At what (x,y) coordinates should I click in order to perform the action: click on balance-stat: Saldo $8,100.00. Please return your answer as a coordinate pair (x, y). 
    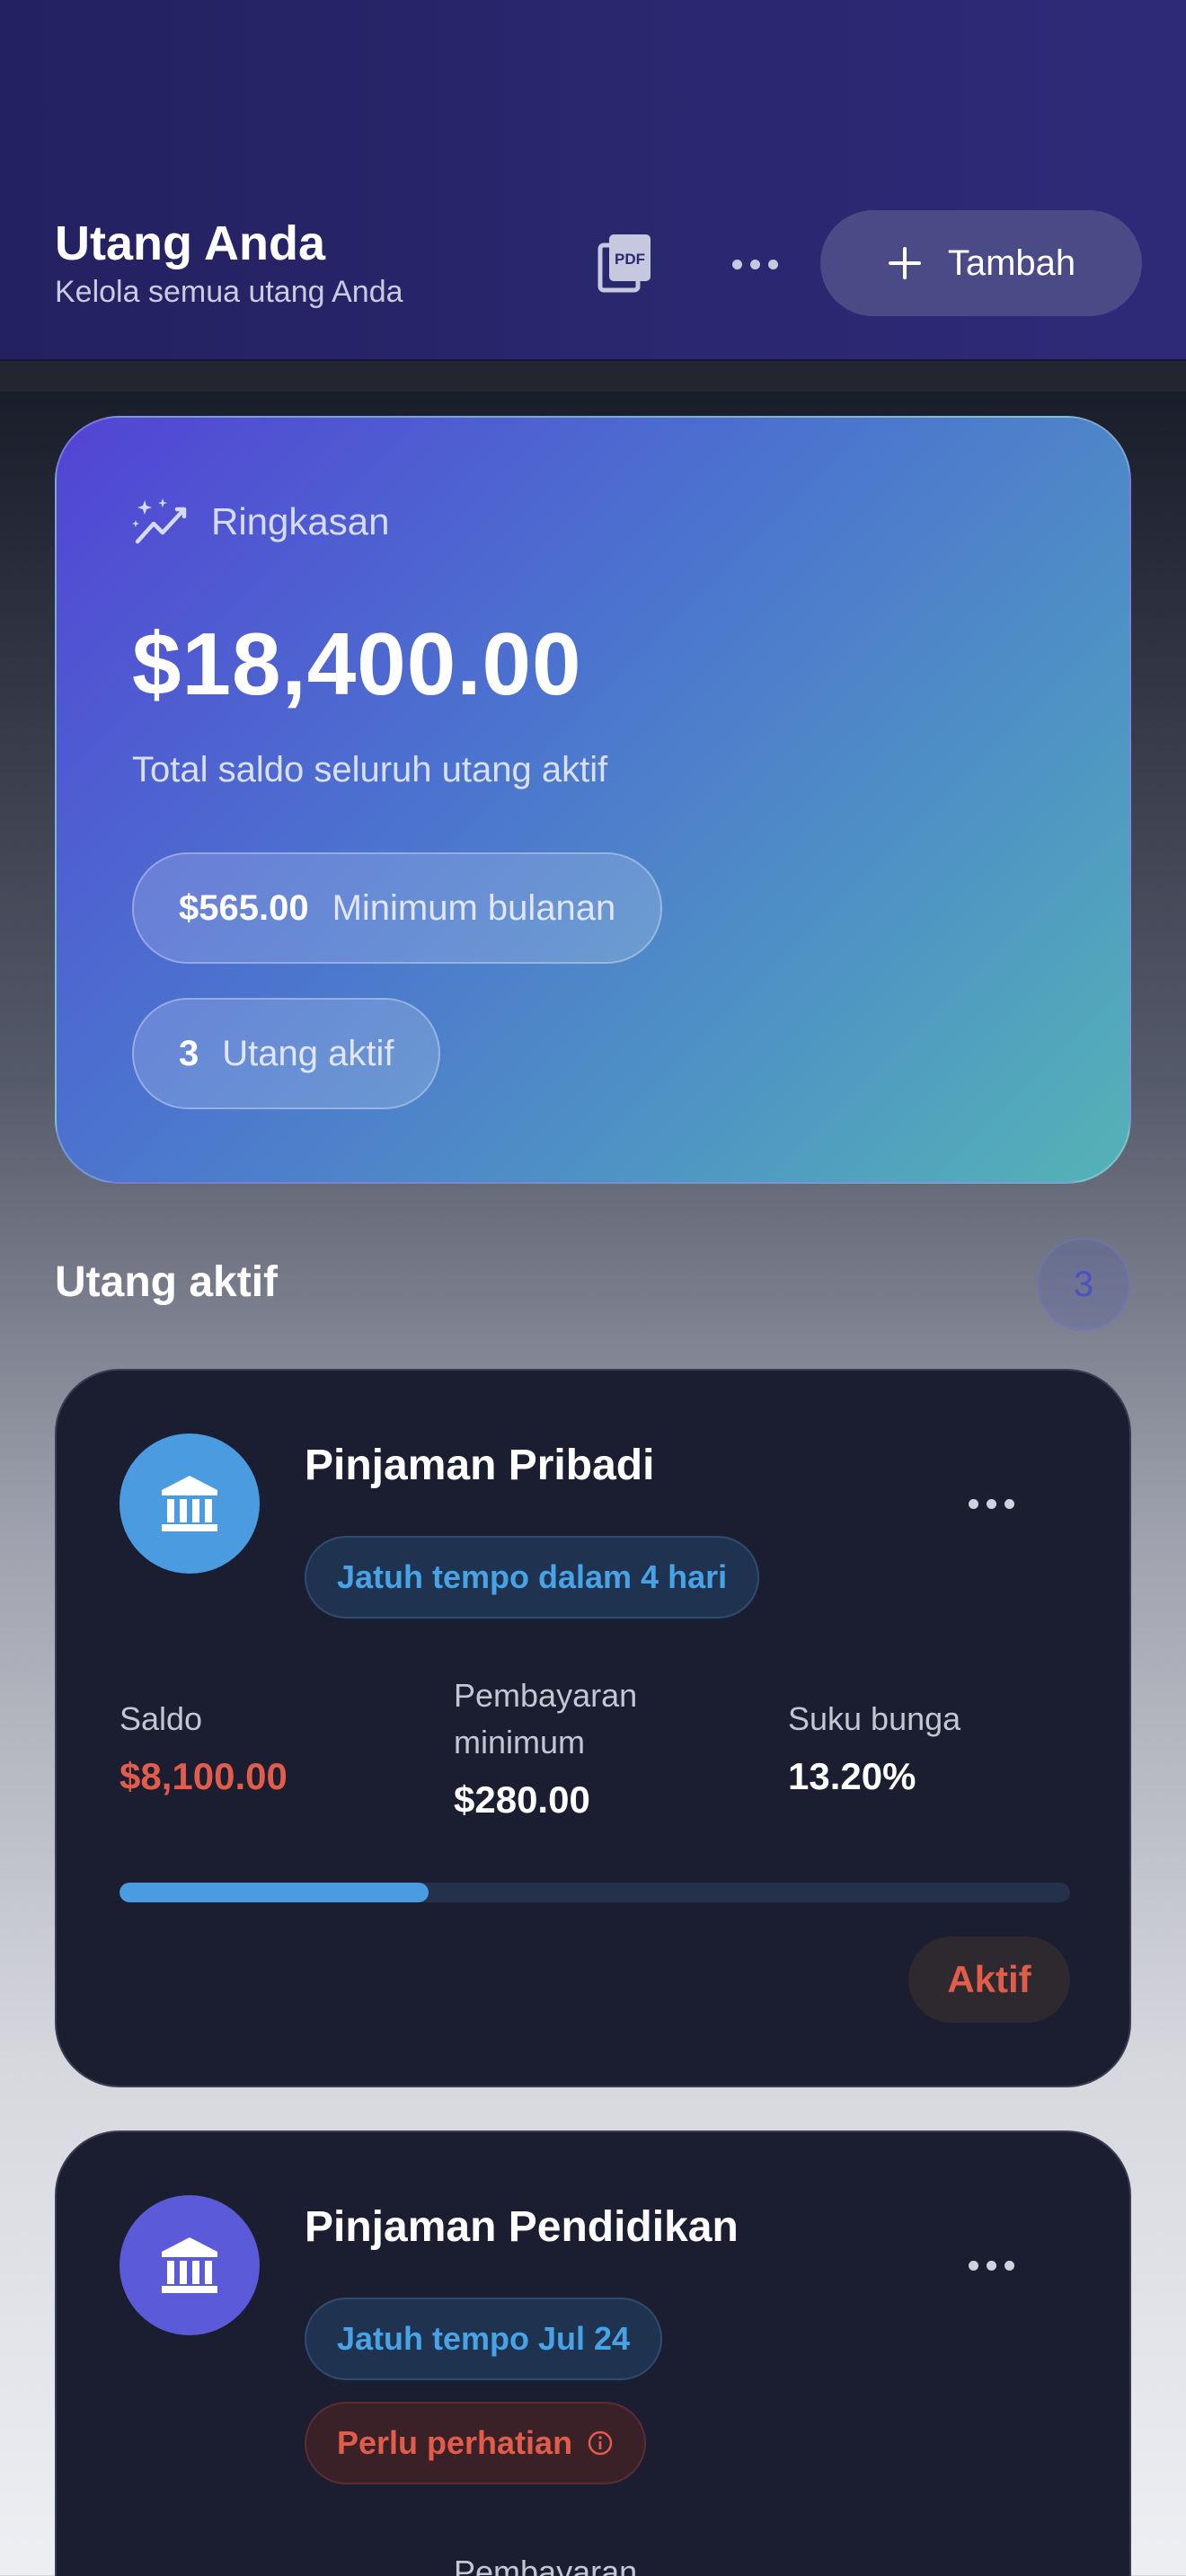
    Looking at the image, I should click on (203, 1747).